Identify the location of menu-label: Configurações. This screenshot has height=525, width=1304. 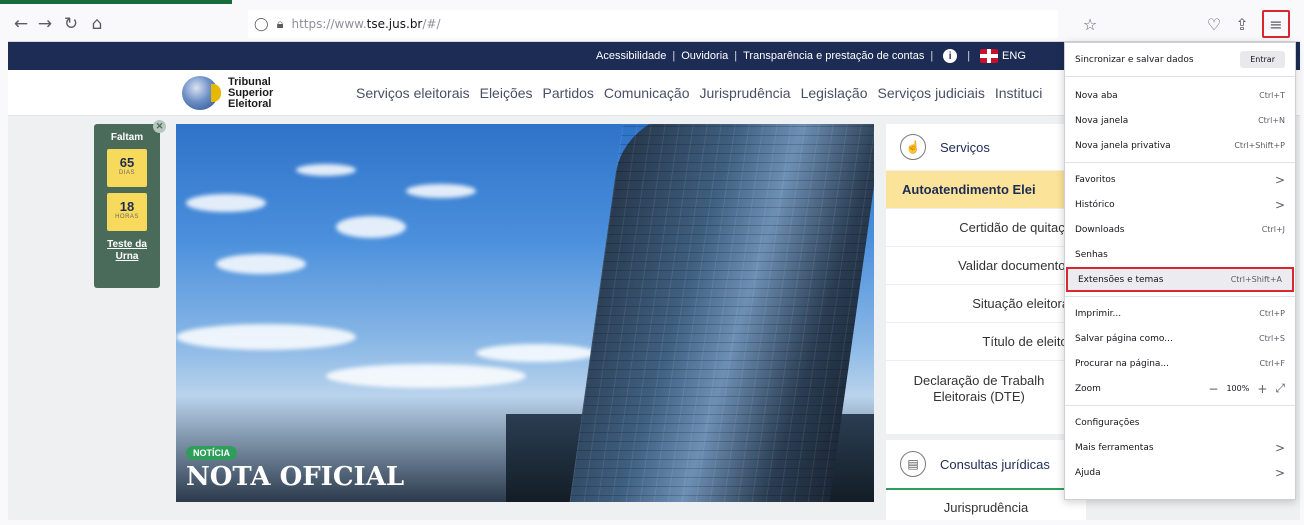
(1107, 422).